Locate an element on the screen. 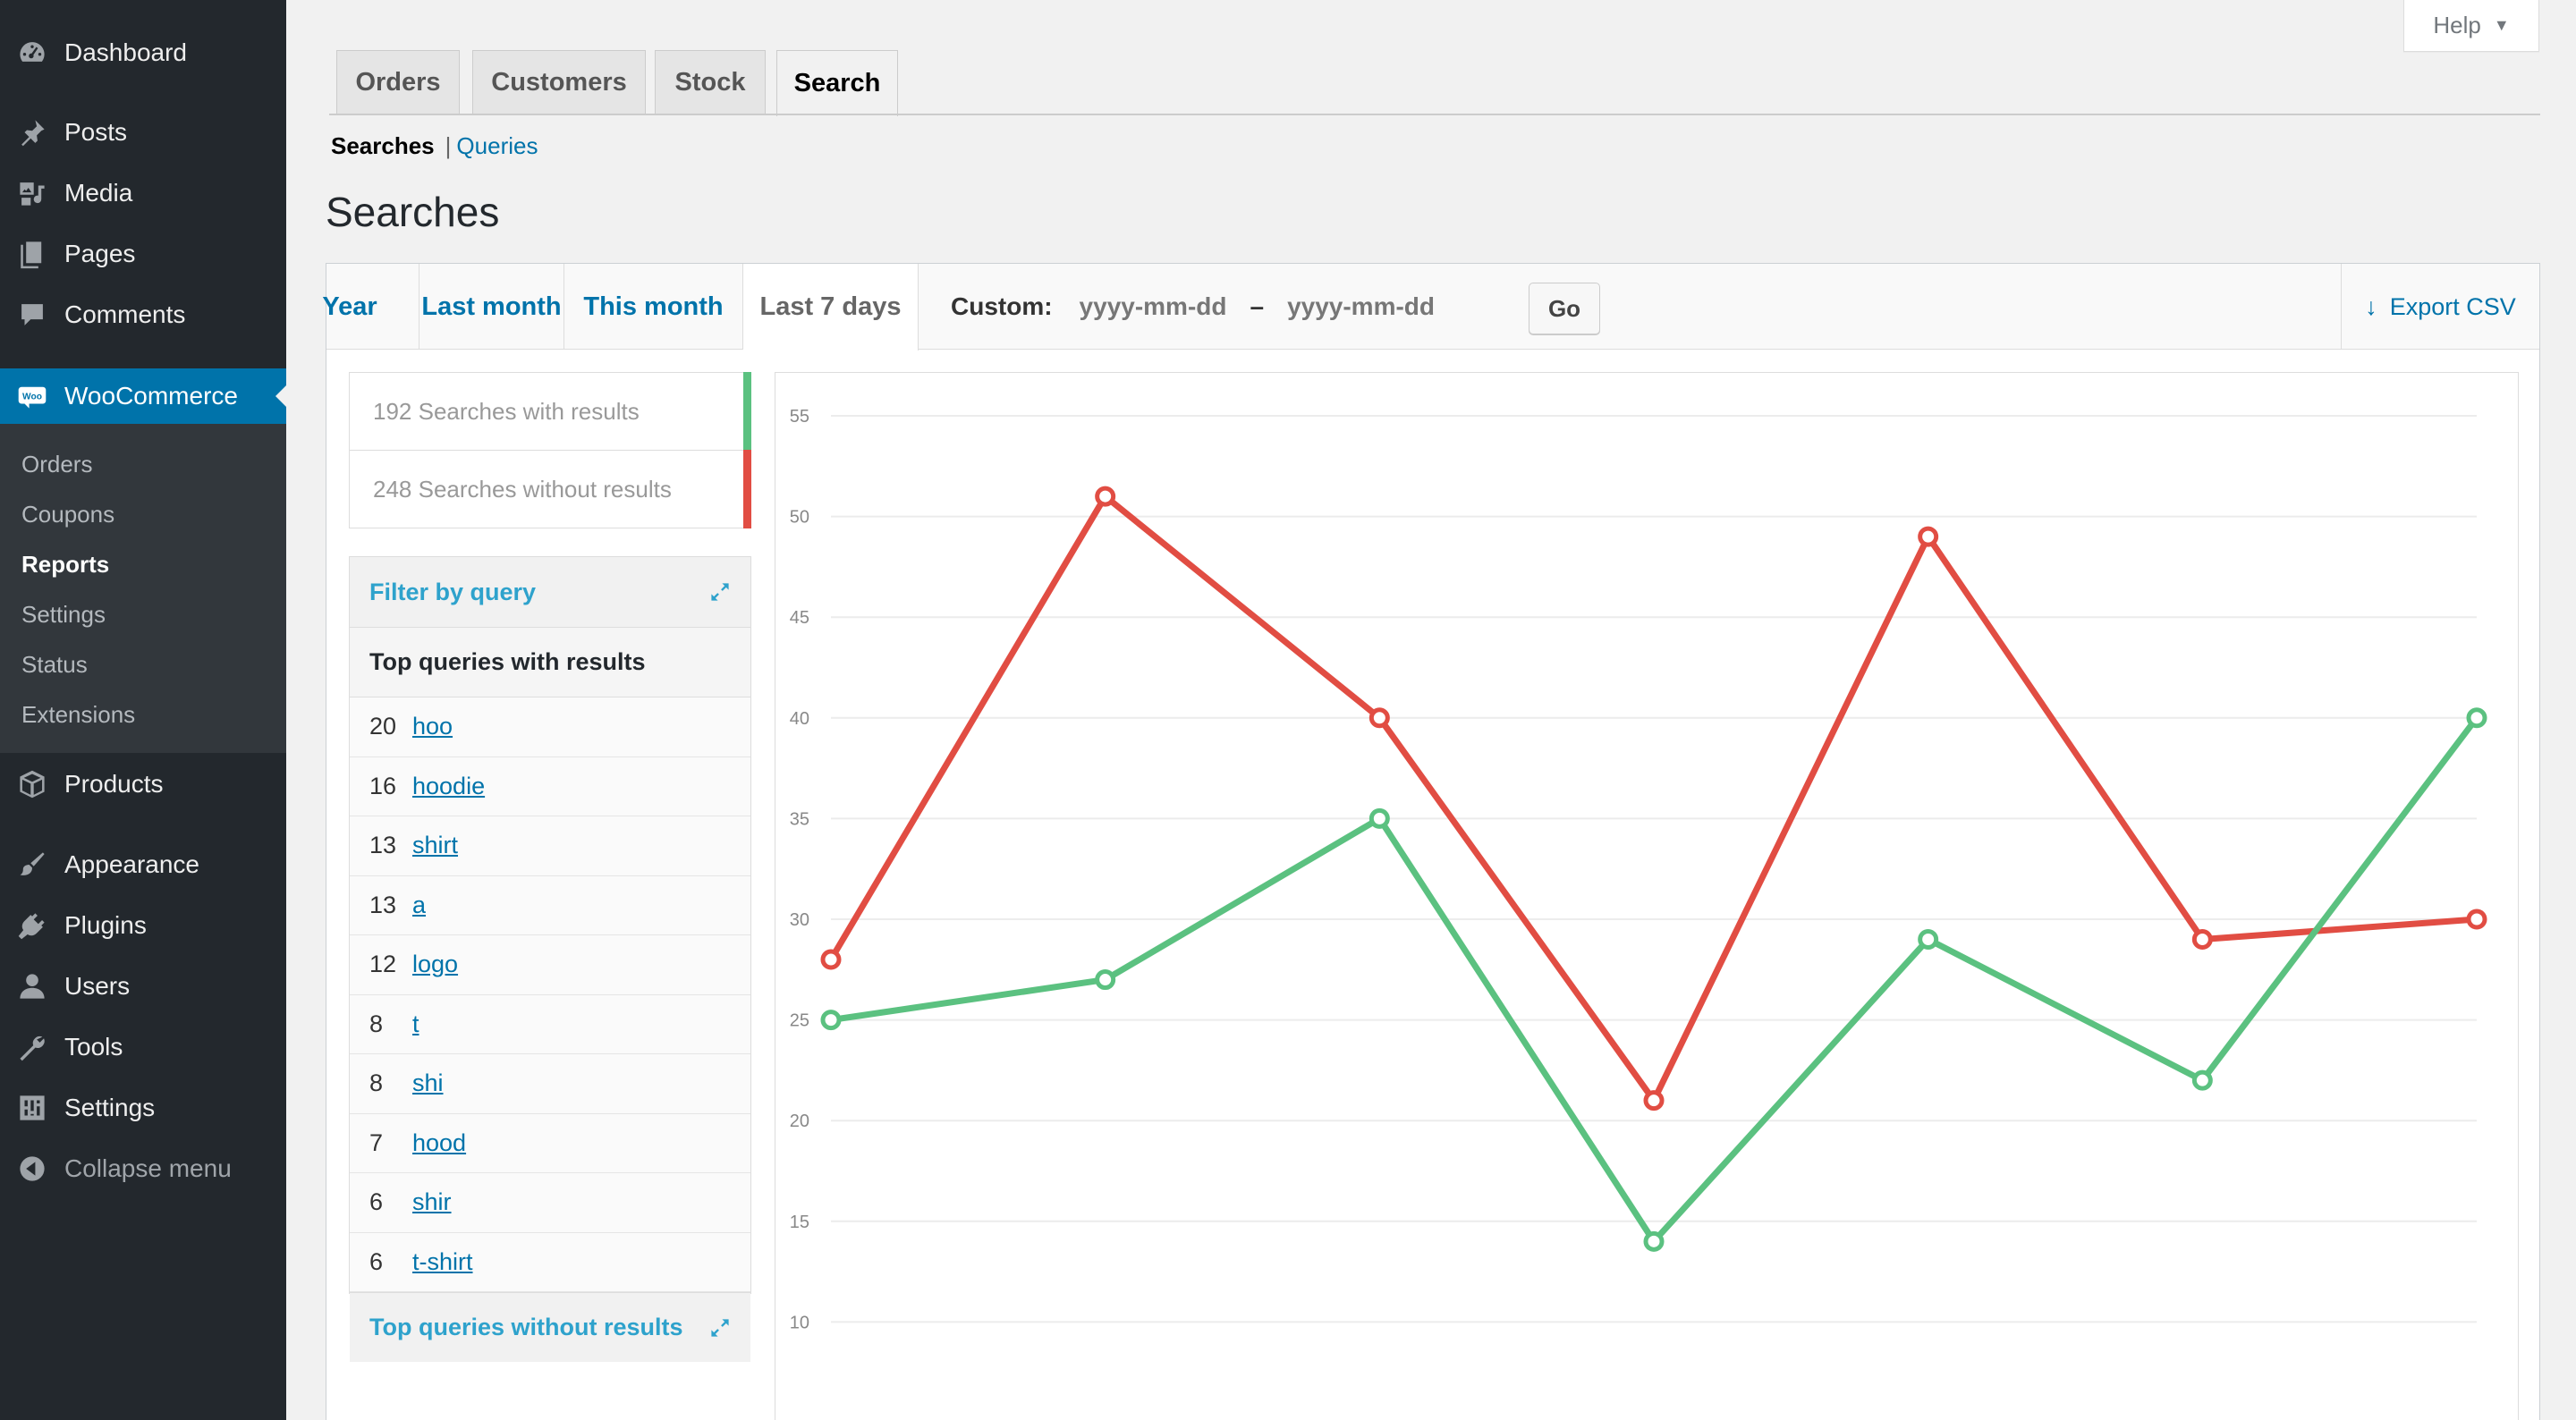 This screenshot has height=1420, width=2576. sidebar-item-appearance: Appearance is located at coordinates (143, 864).